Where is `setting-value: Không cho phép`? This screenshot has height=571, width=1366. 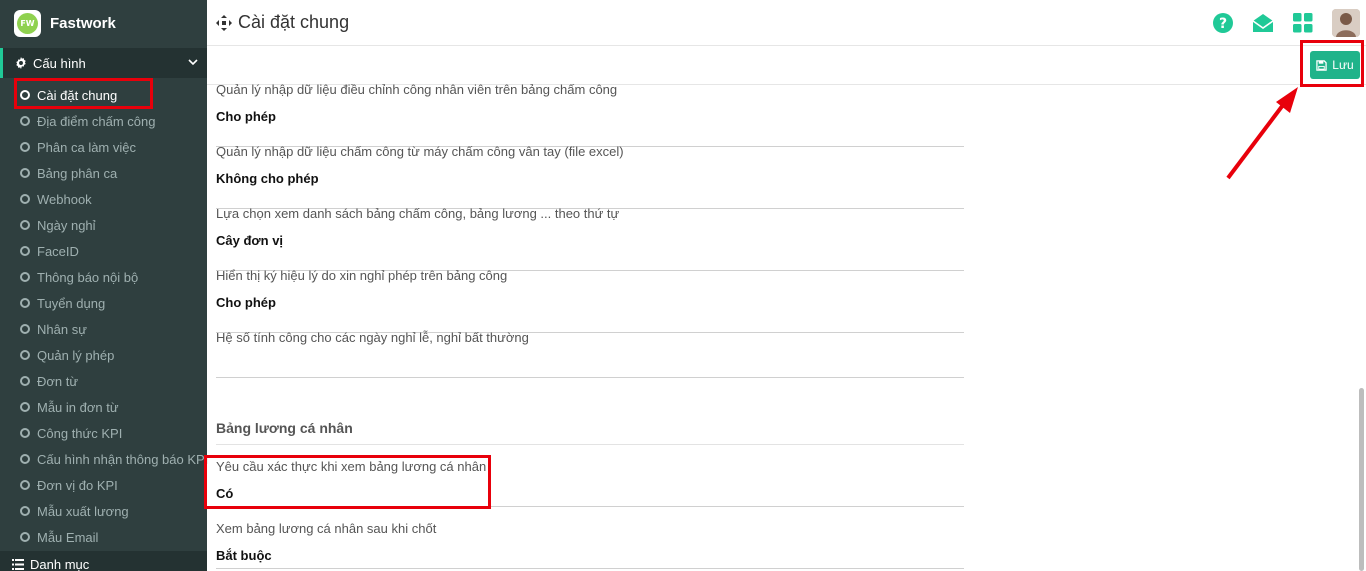 setting-value: Không cho phép is located at coordinates (267, 178).